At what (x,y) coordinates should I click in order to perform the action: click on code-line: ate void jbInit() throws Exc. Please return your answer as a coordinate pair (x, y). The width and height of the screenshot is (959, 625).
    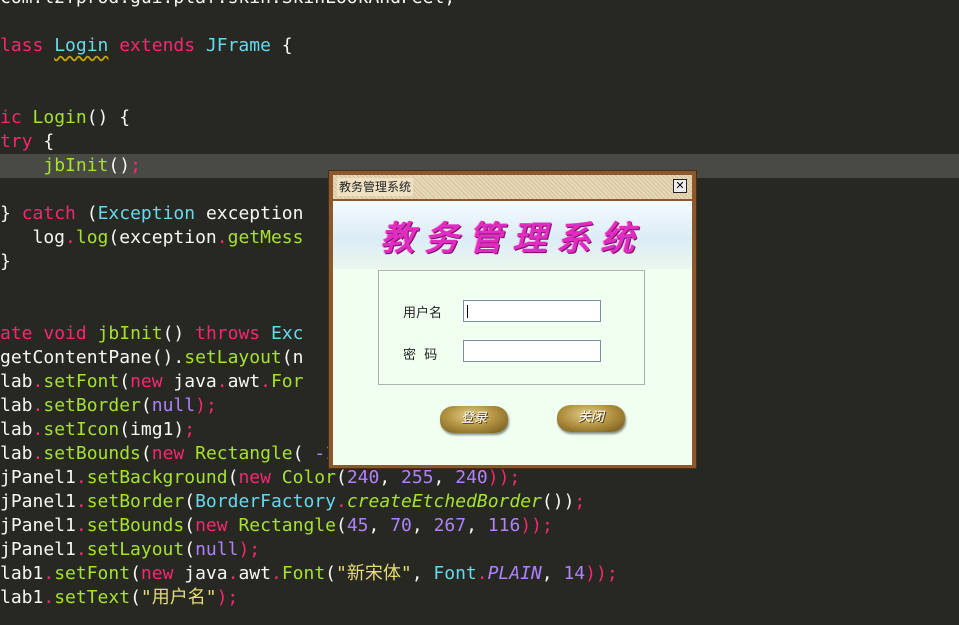
    Looking at the image, I should click on (152, 334).